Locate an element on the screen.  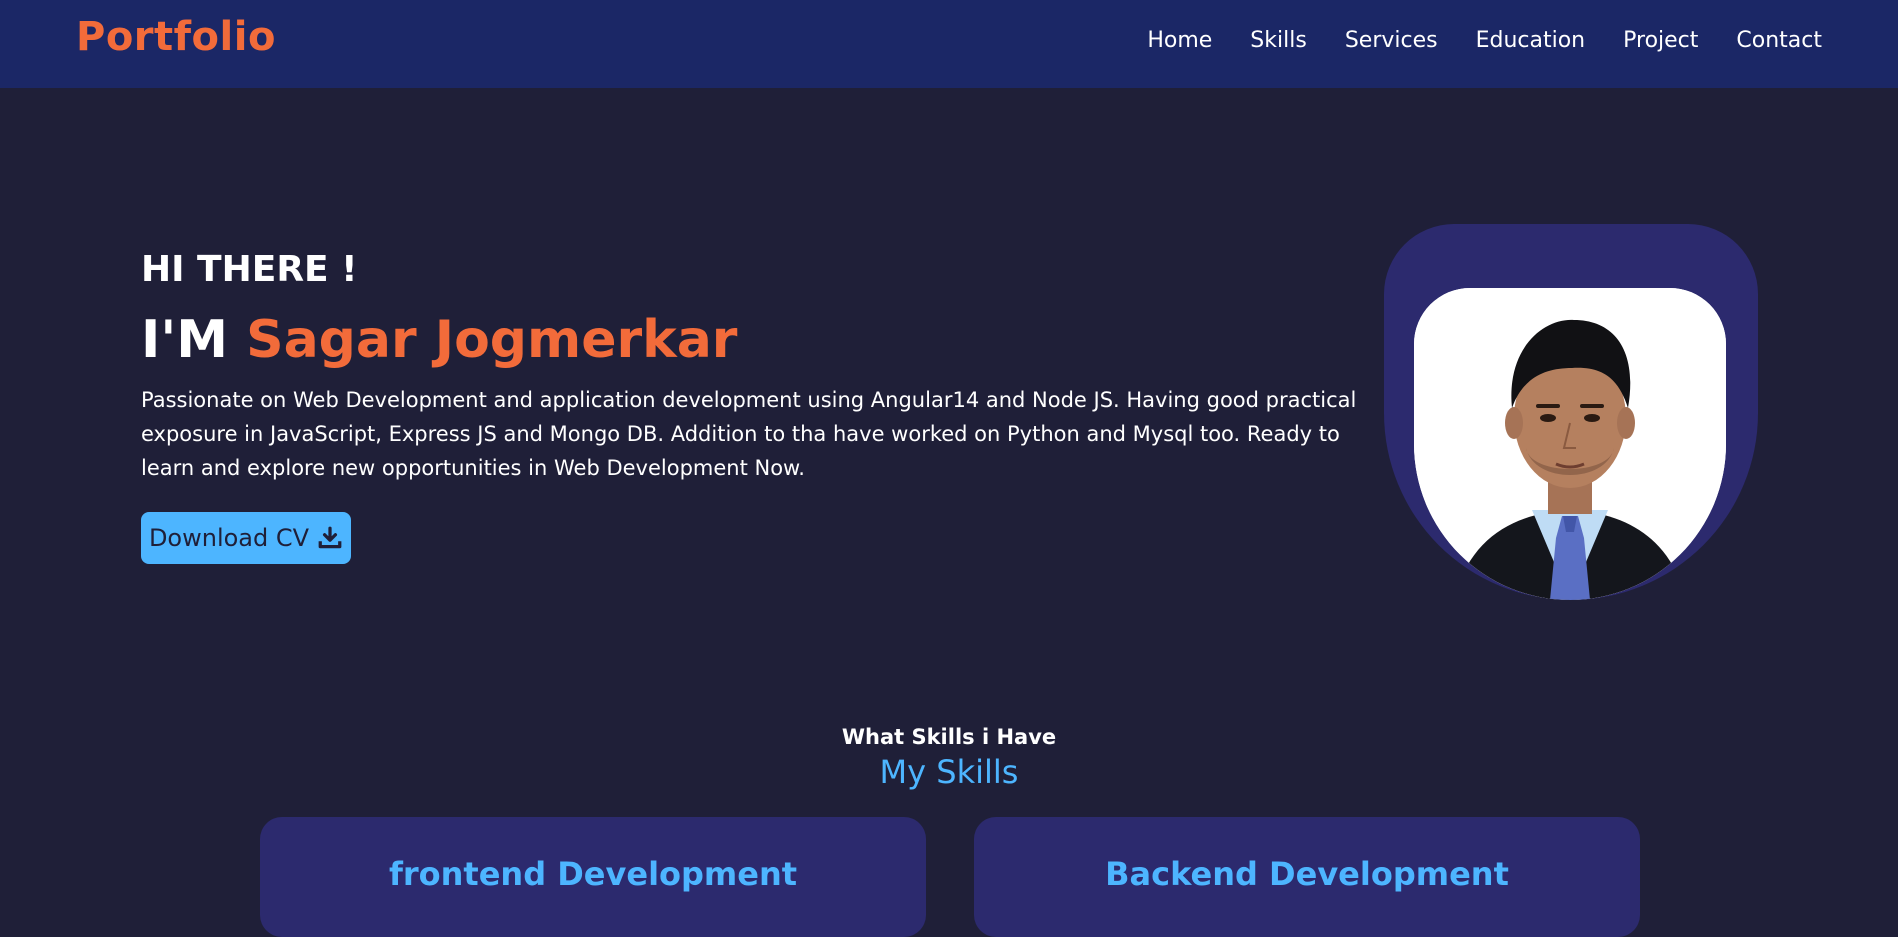
hero-greeting: HI THERE ! is located at coordinates (249, 269).